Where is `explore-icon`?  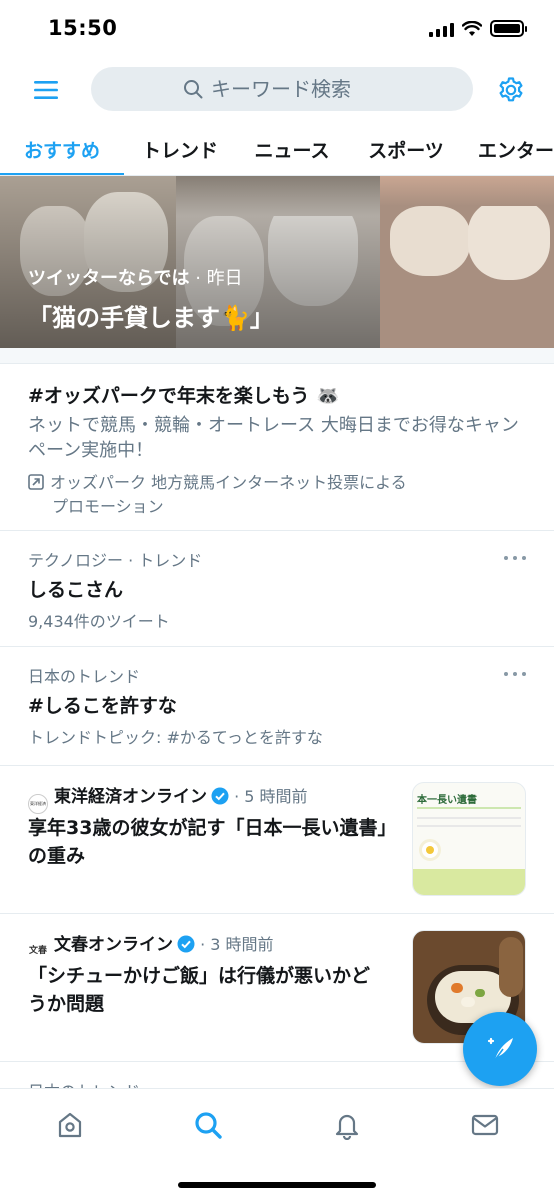
explore-icon is located at coordinates (208, 1125).